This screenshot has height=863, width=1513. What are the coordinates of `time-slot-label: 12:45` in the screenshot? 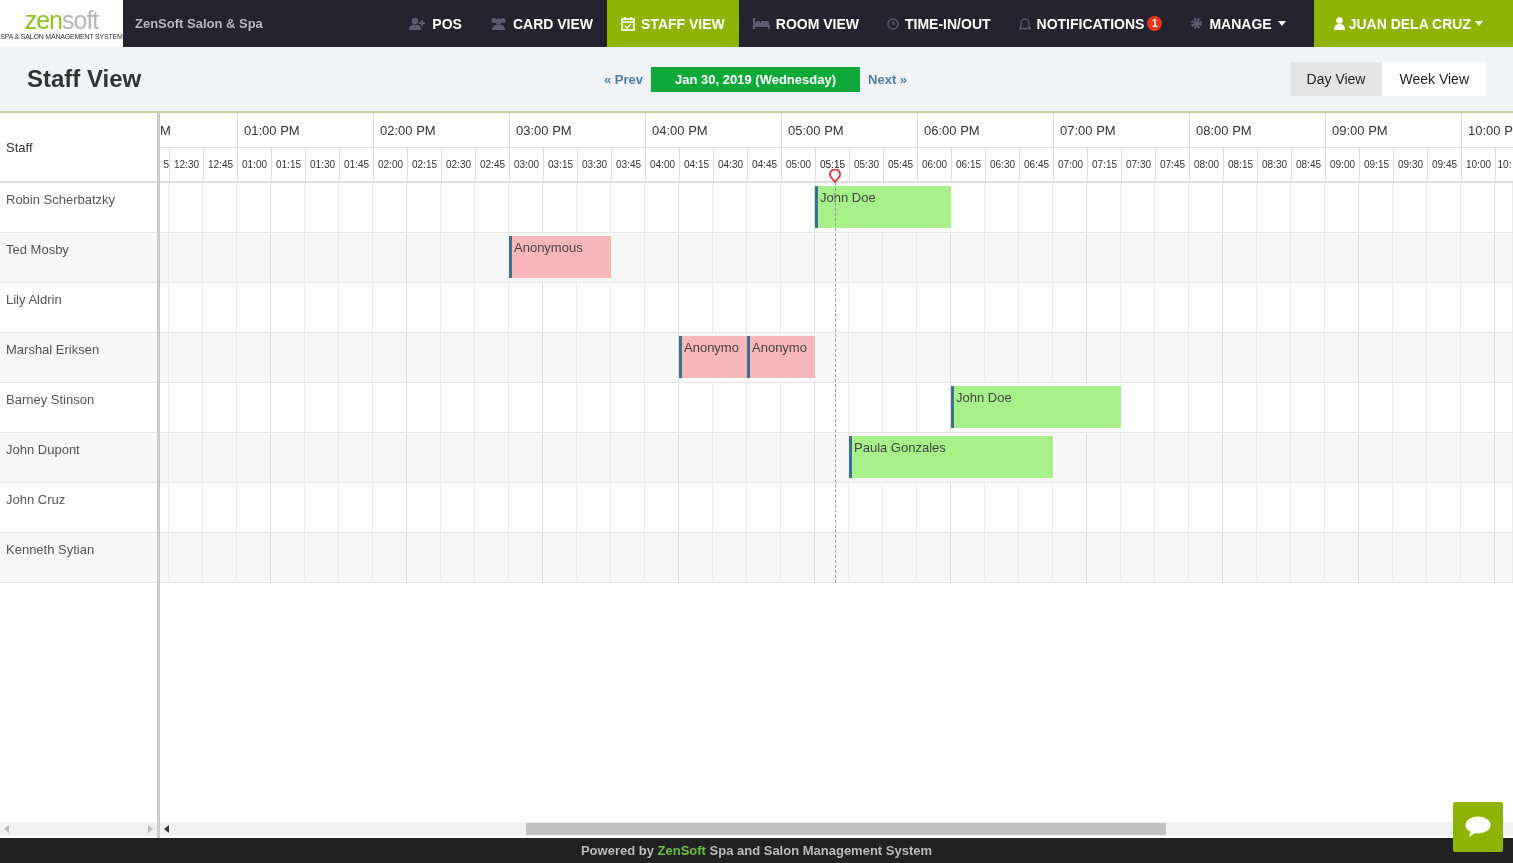 It's located at (220, 164).